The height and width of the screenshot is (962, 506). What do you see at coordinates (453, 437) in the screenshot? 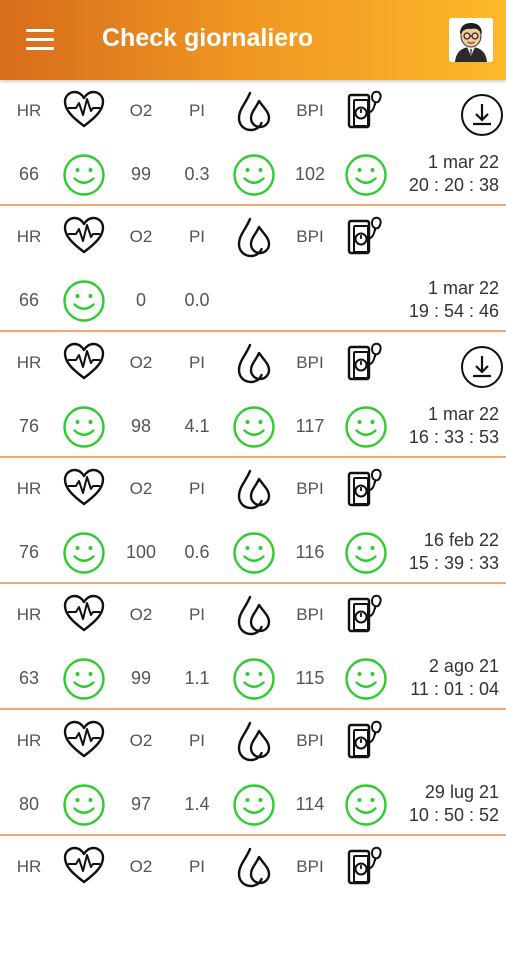
I see `record-time: 16 : 33 : 53` at bounding box center [453, 437].